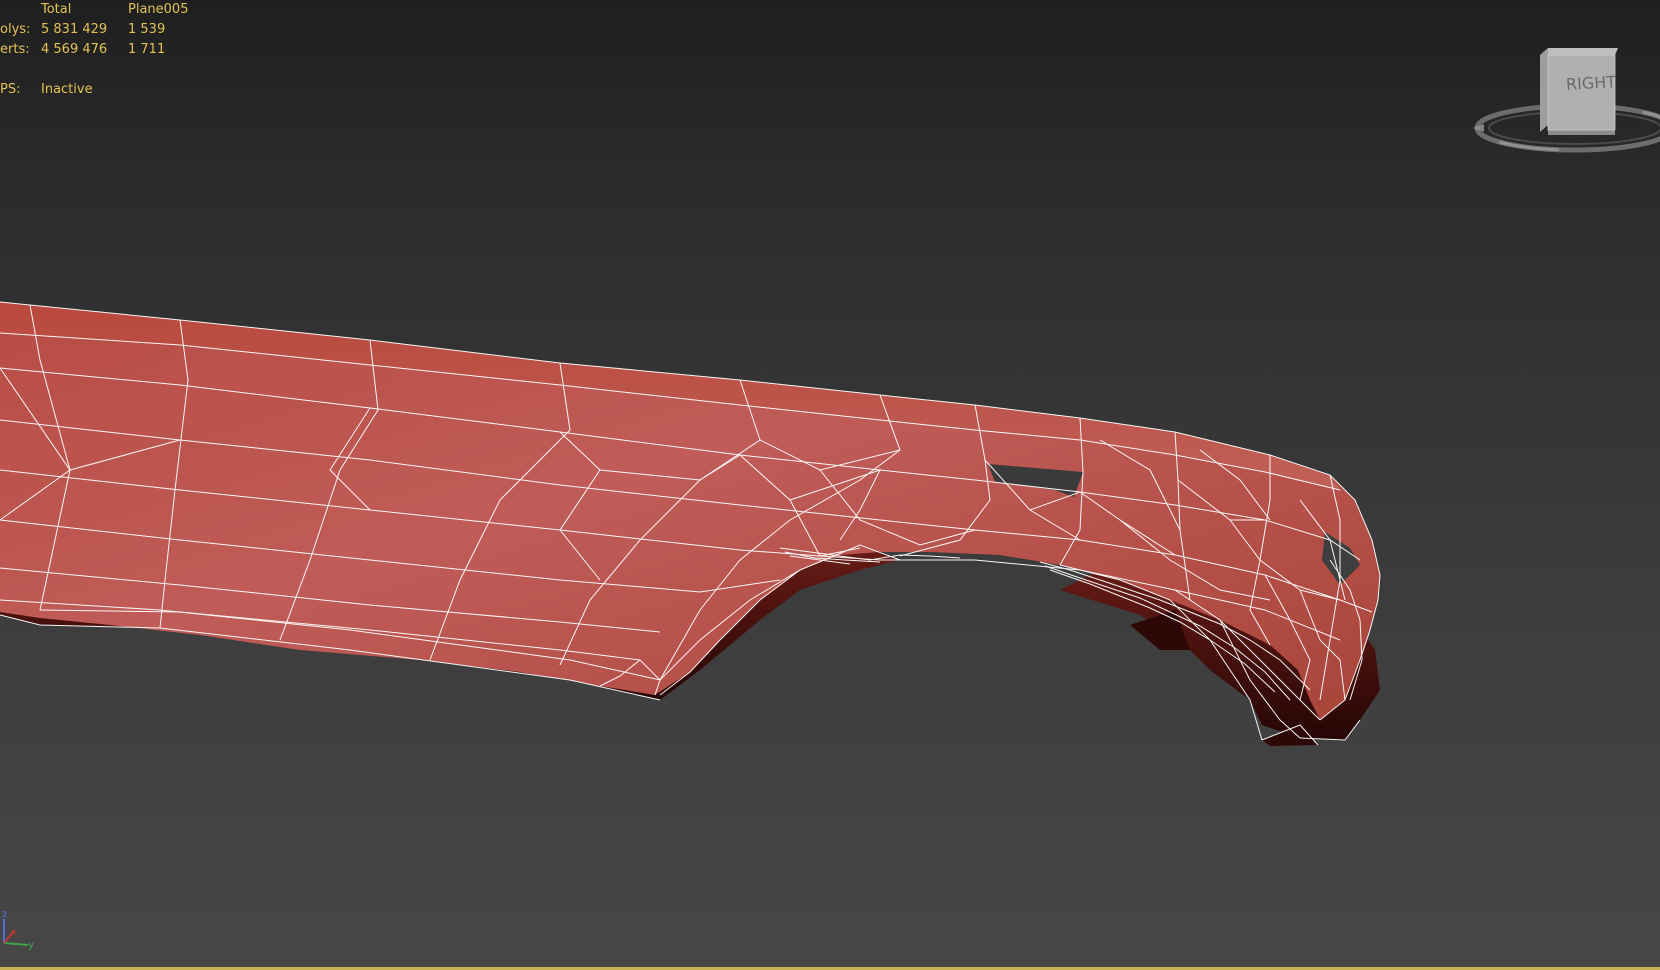  Describe the element at coordinates (74, 29) in the screenshot. I see `stats-polys-total: 5 831 429` at that location.